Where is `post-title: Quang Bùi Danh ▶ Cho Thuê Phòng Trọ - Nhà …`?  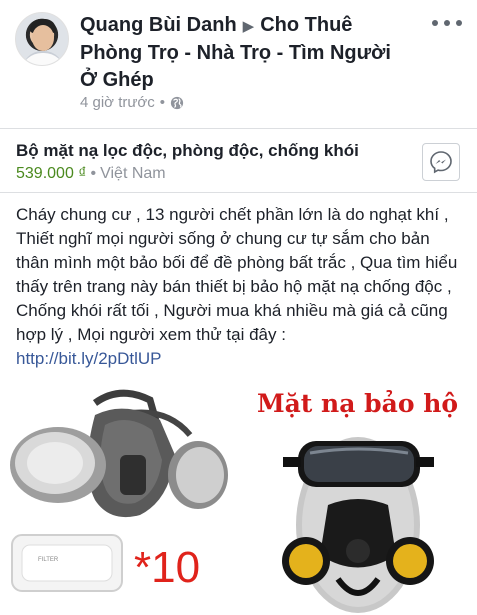 post-title: Quang Bùi Danh ▶ Cho Thuê Phòng Trọ - Nhà … is located at coordinates (245, 53).